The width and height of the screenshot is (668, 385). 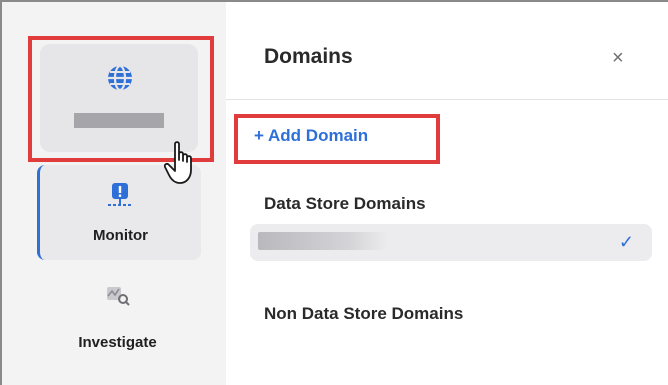 What do you see at coordinates (363, 314) in the screenshot?
I see `section-title-non-data-store: Non Data Store Domains` at bounding box center [363, 314].